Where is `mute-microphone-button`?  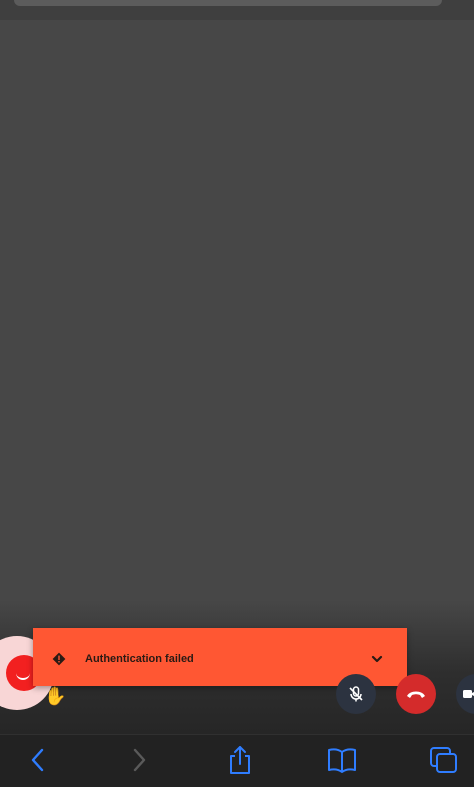
mute-microphone-button is located at coordinates (356, 694).